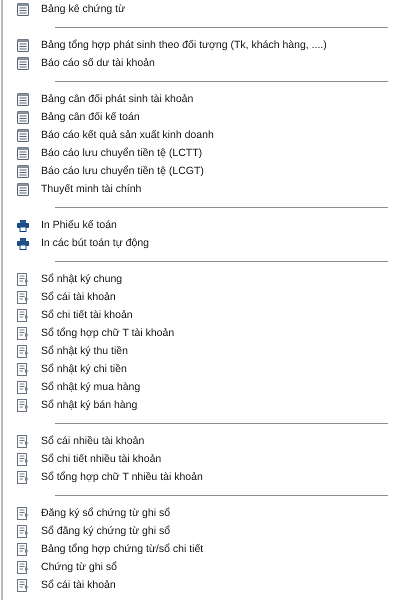 This screenshot has height=600, width=405. Describe the element at coordinates (105, 531) in the screenshot. I see `menu-item: Sổ đăng ký chứng từ ghi sổ` at that location.